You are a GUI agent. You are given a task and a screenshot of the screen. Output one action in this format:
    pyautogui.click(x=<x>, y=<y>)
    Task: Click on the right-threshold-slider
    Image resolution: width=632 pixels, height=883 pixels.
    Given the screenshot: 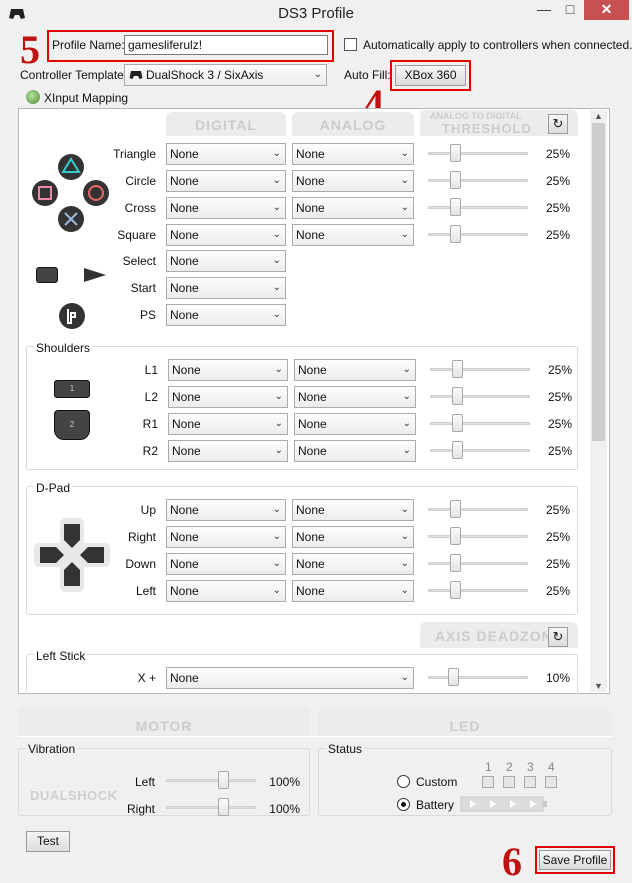 What is the action you would take?
    pyautogui.click(x=455, y=536)
    